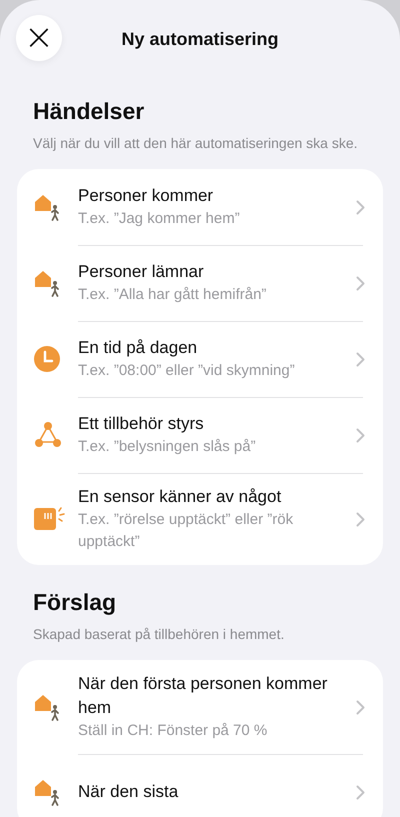 This screenshot has height=817, width=400. What do you see at coordinates (200, 39) in the screenshot?
I see `window-title: Ny automatisering` at bounding box center [200, 39].